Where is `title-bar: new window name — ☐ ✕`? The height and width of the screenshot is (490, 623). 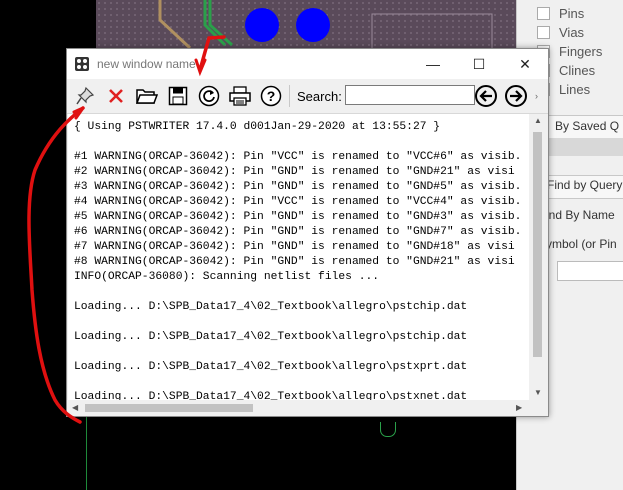
title-bar: new window name — ☐ ✕ is located at coordinates (307, 64).